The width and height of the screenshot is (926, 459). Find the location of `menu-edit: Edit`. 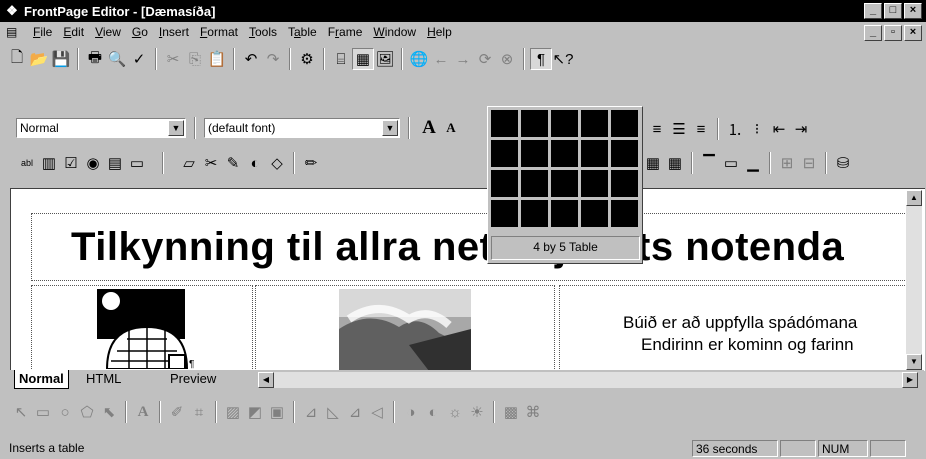

menu-edit: Edit is located at coordinates (74, 32).